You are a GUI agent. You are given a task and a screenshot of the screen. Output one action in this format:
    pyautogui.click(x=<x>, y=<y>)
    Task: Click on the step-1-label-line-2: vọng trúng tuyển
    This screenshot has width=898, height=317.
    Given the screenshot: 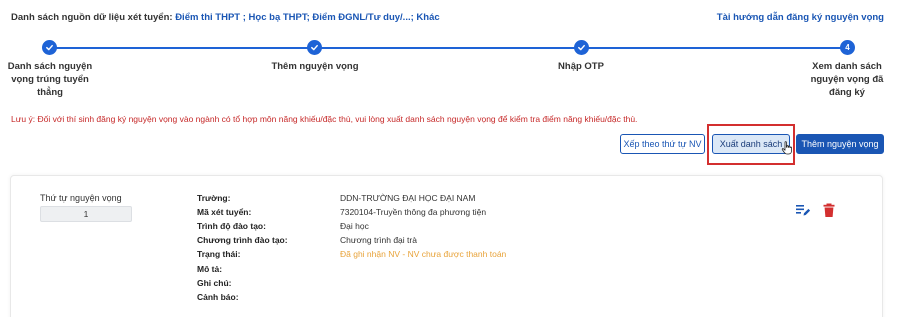 What is the action you would take?
    pyautogui.click(x=50, y=79)
    